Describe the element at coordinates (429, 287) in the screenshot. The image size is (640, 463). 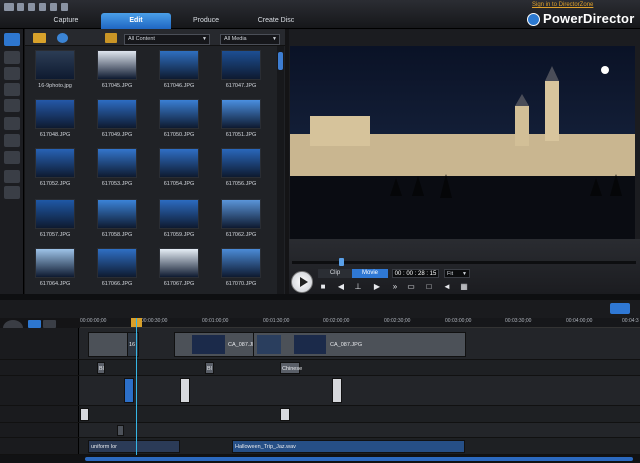
I see `fullscreen-icon: □` at that location.